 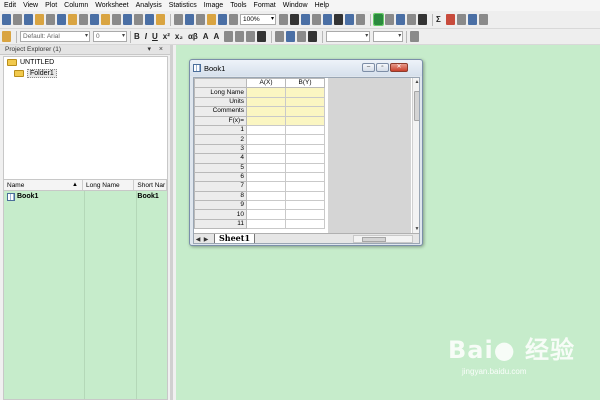 I want to click on print-icon, so click(x=178, y=19).